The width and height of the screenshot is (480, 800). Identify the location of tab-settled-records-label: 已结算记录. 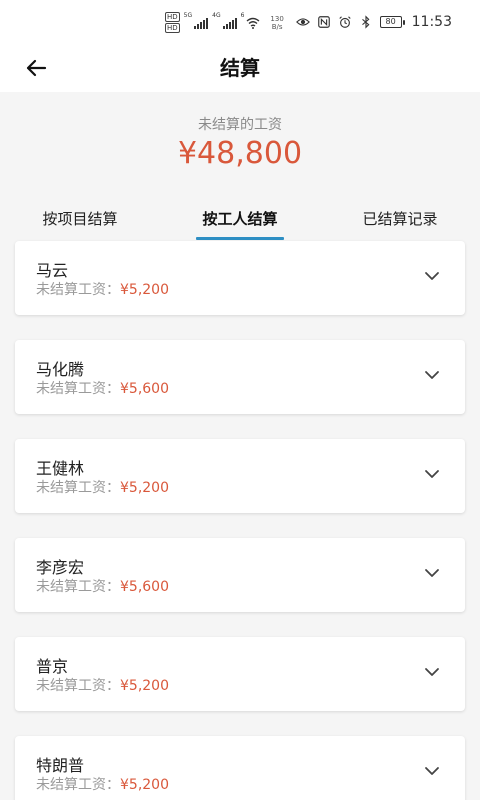
(400, 219).